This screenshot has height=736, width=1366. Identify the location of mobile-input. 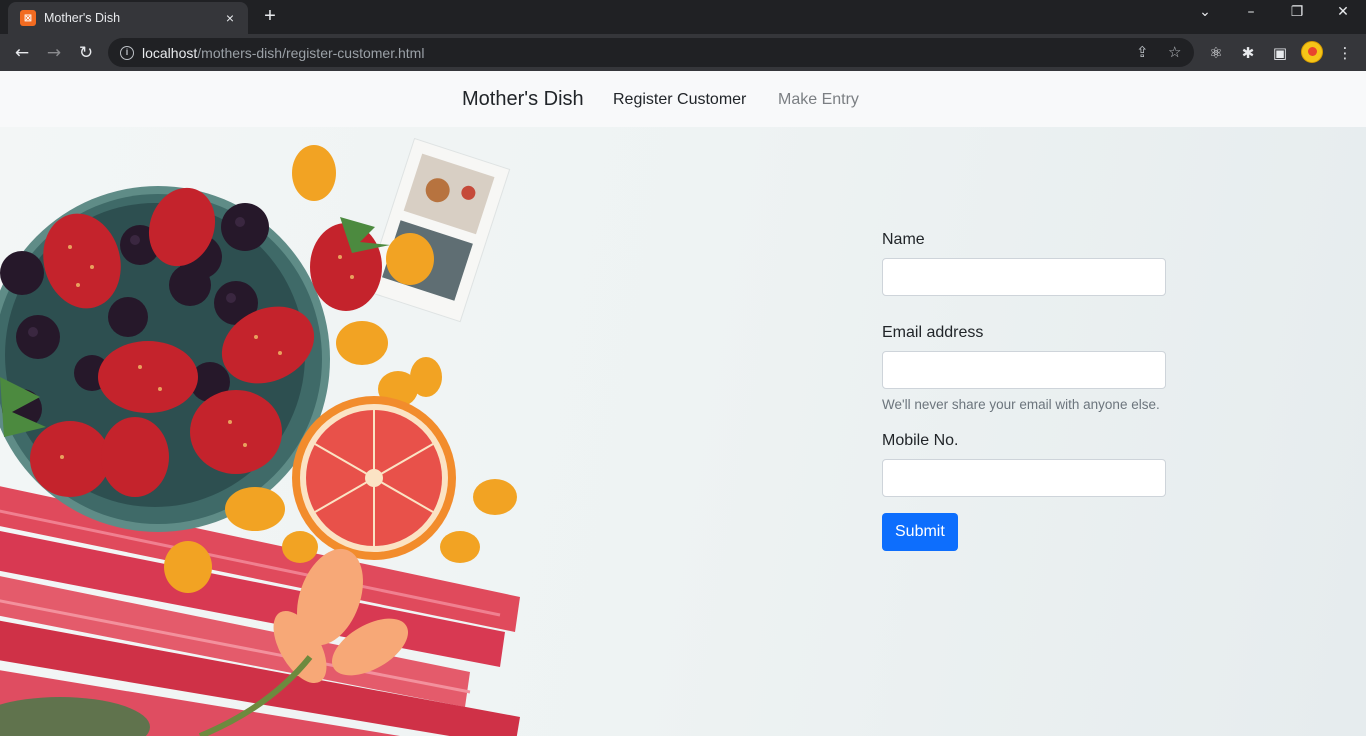
(1024, 478).